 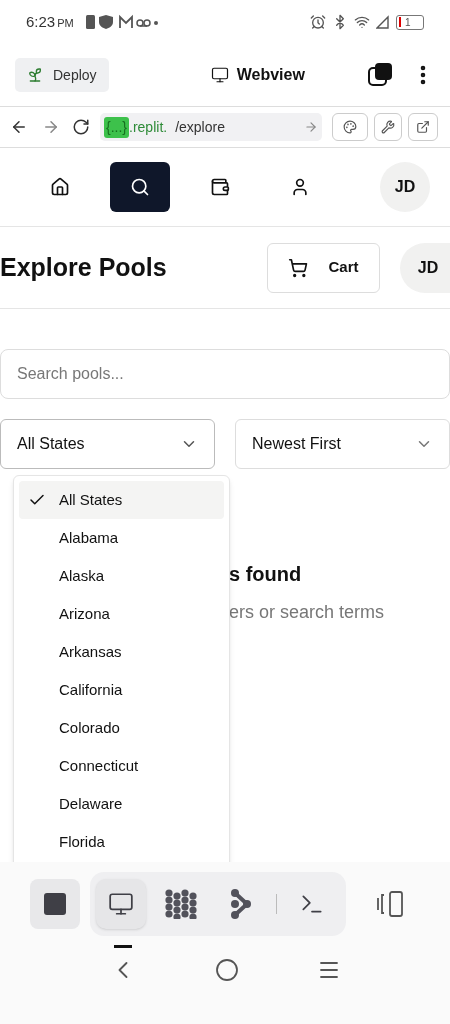 What do you see at coordinates (62, 75) in the screenshot?
I see `deploy-button: Deploy` at bounding box center [62, 75].